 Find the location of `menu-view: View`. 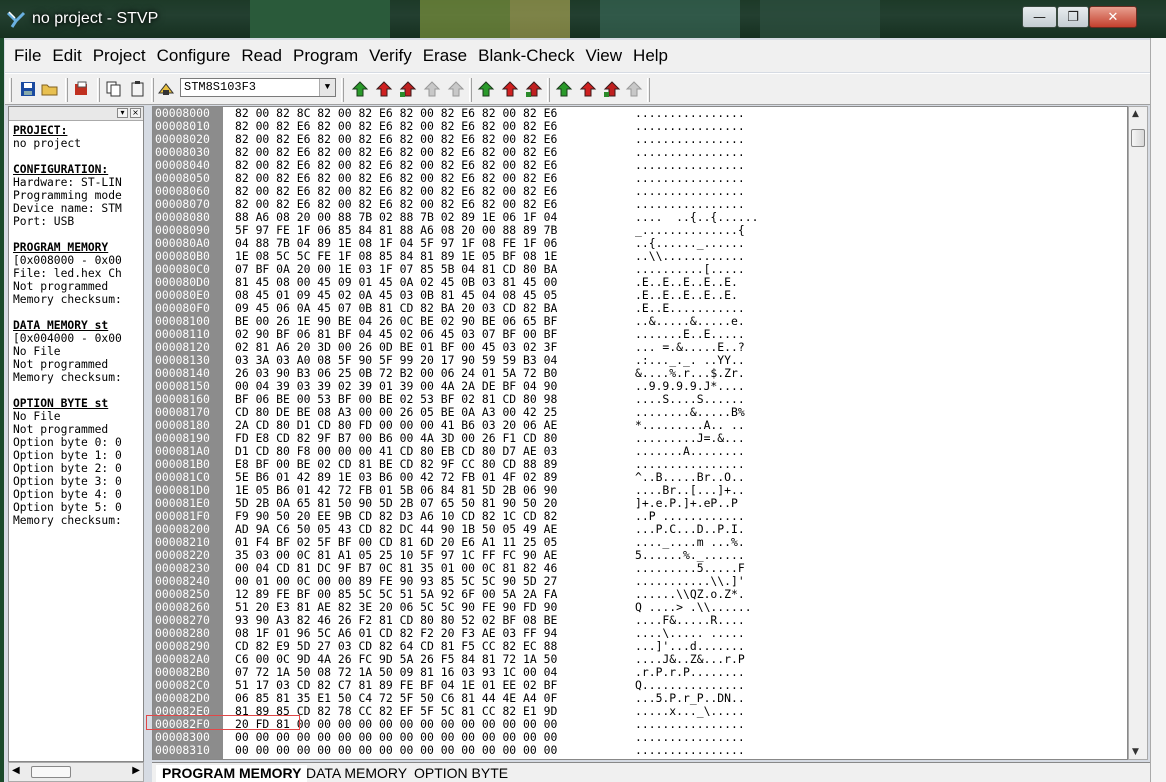

menu-view: View is located at coordinates (604, 56).